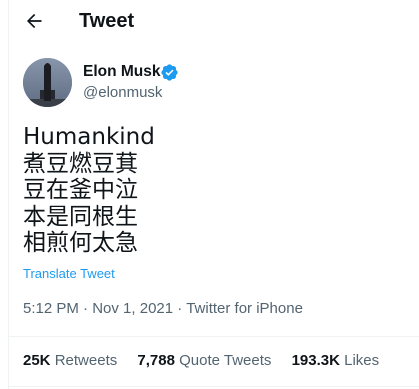 The height and width of the screenshot is (389, 419). What do you see at coordinates (225, 360) in the screenshot?
I see `quote-tweets-label: Quote Tweets` at bounding box center [225, 360].